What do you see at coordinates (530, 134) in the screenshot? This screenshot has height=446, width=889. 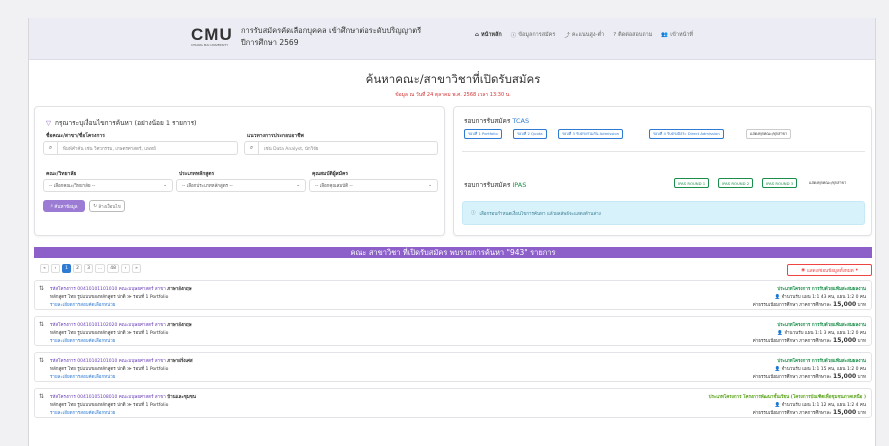 I see `tcas-round-2: รอบที่ 2 Quota` at bounding box center [530, 134].